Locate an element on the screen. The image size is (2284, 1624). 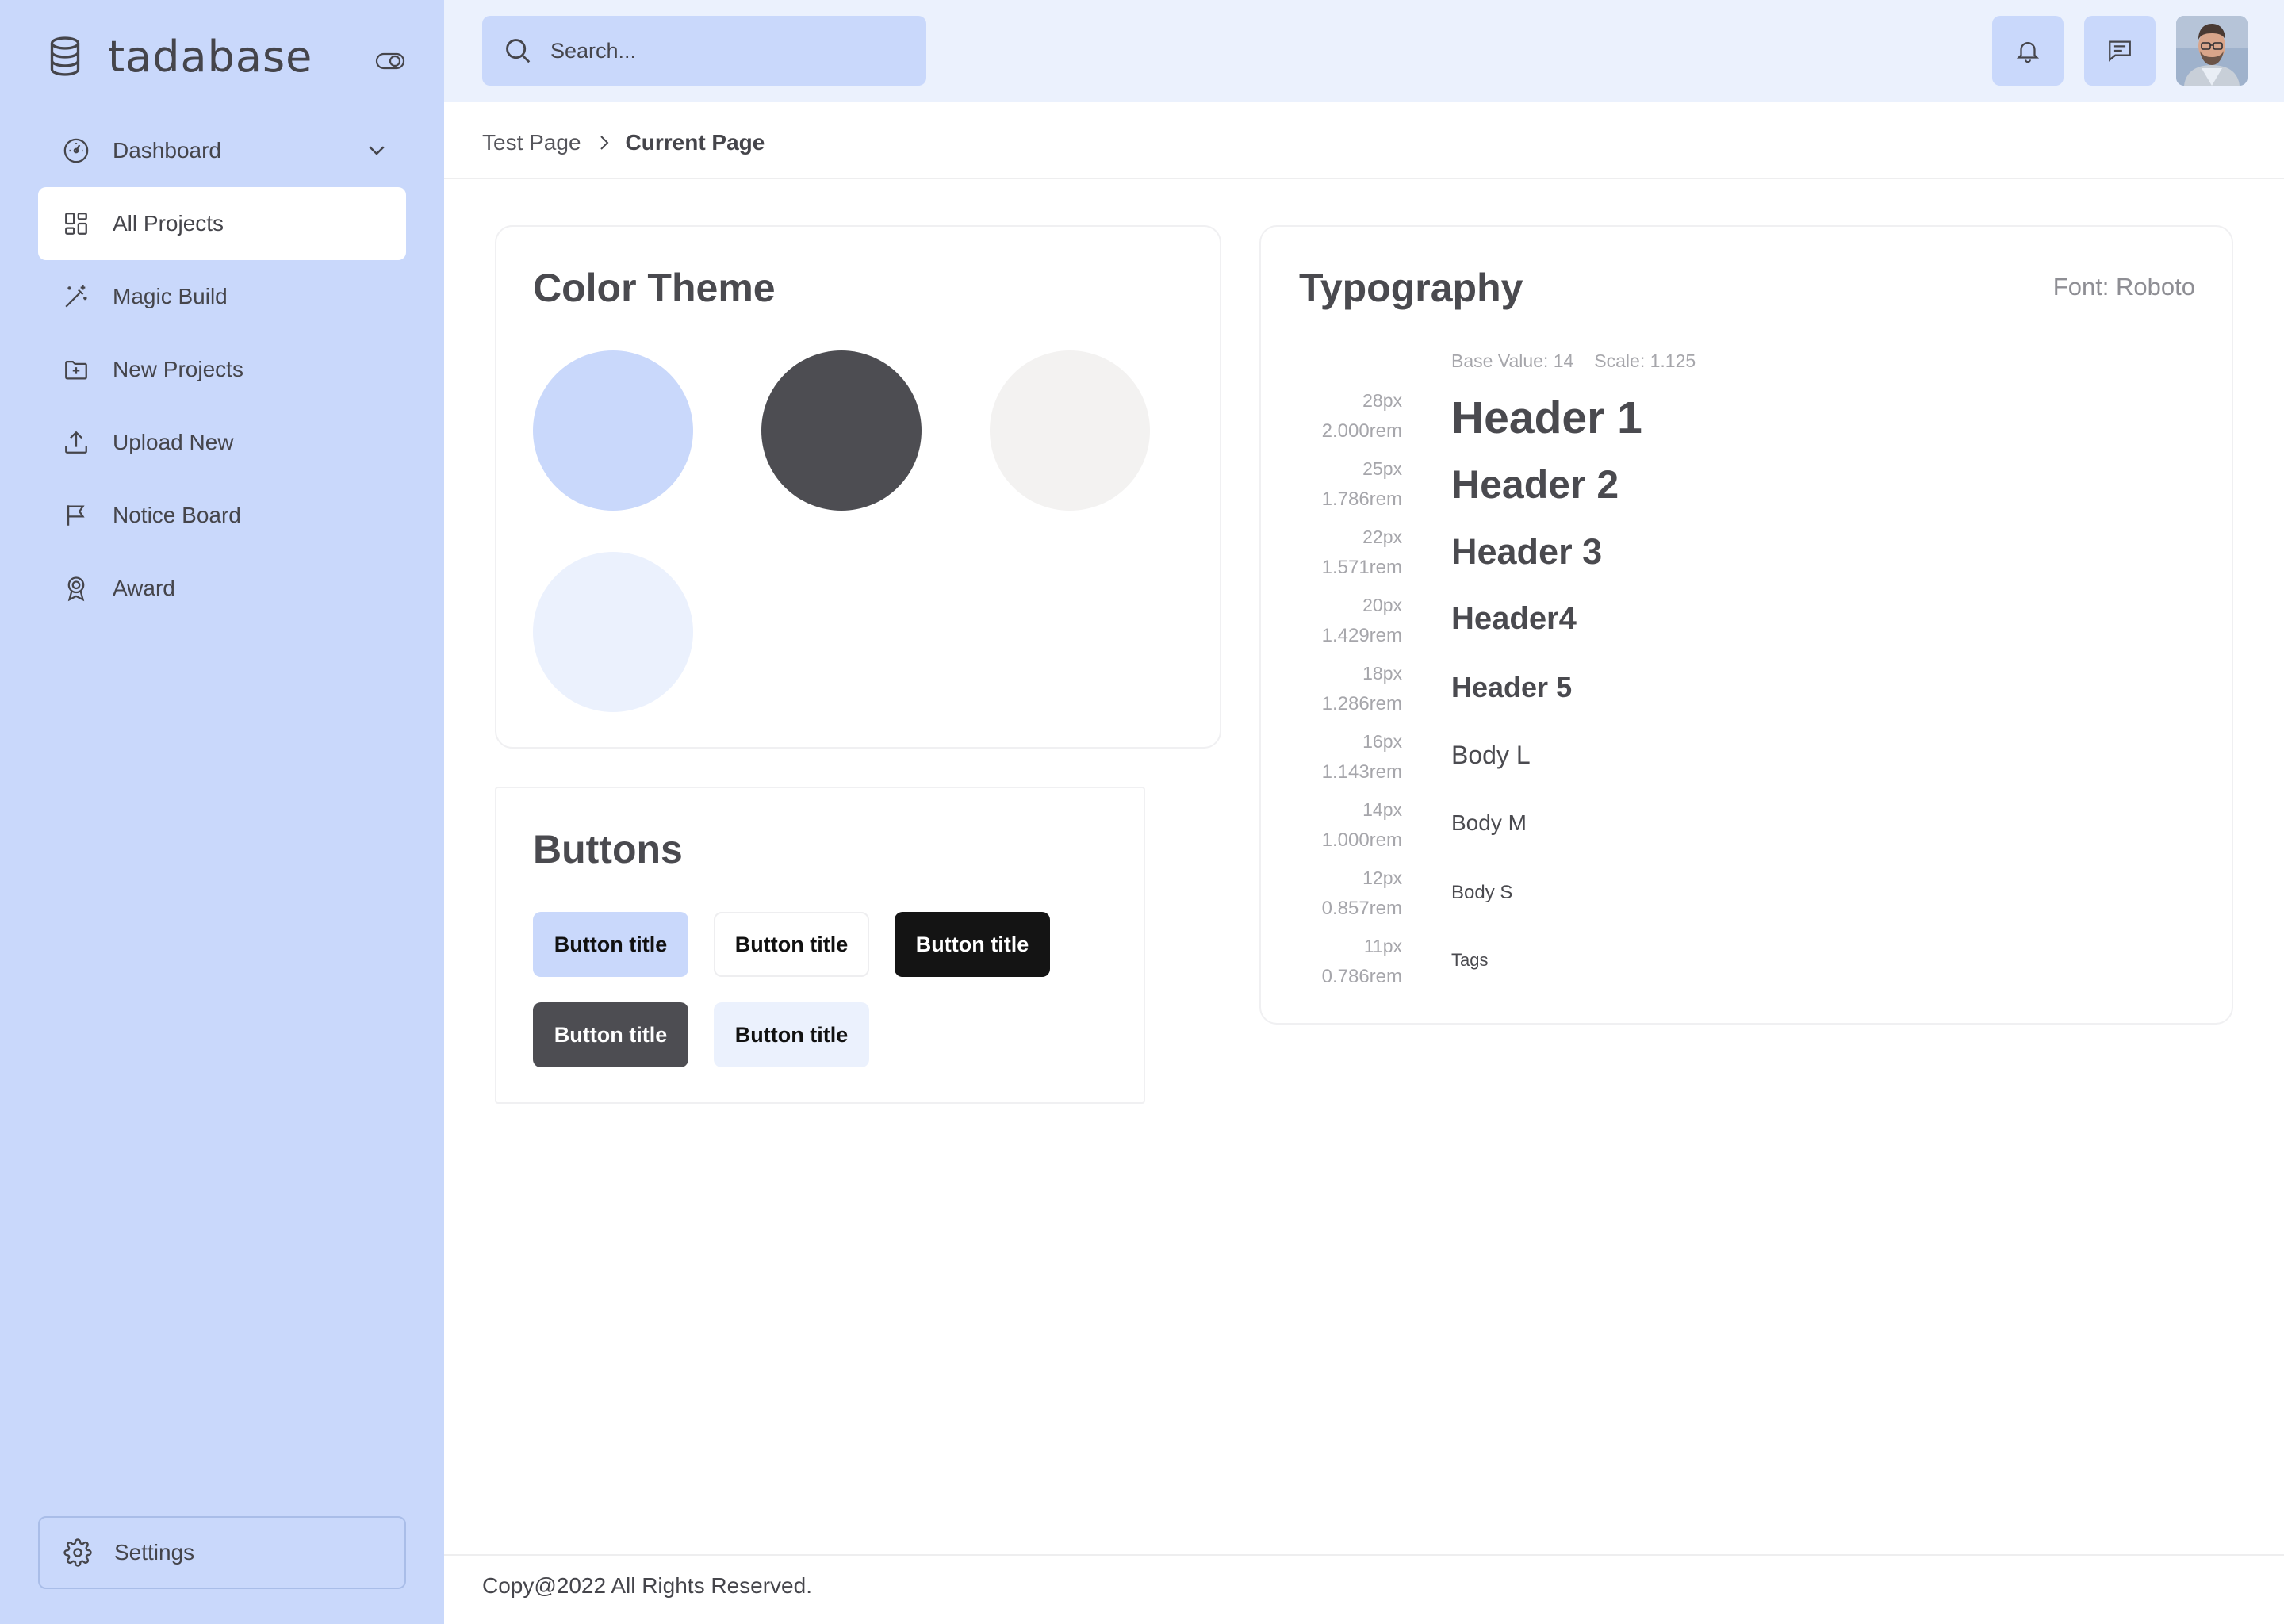
dashboard-gauge-icon is located at coordinates (76, 150).